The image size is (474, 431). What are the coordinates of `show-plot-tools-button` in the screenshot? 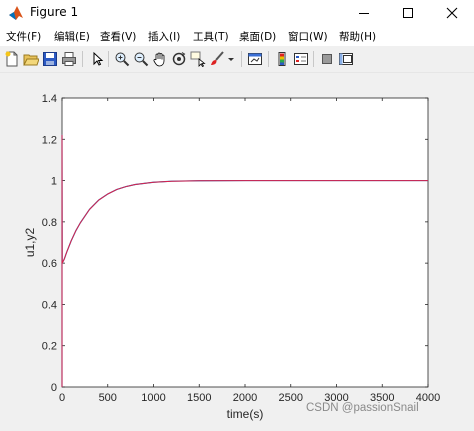 It's located at (346, 59).